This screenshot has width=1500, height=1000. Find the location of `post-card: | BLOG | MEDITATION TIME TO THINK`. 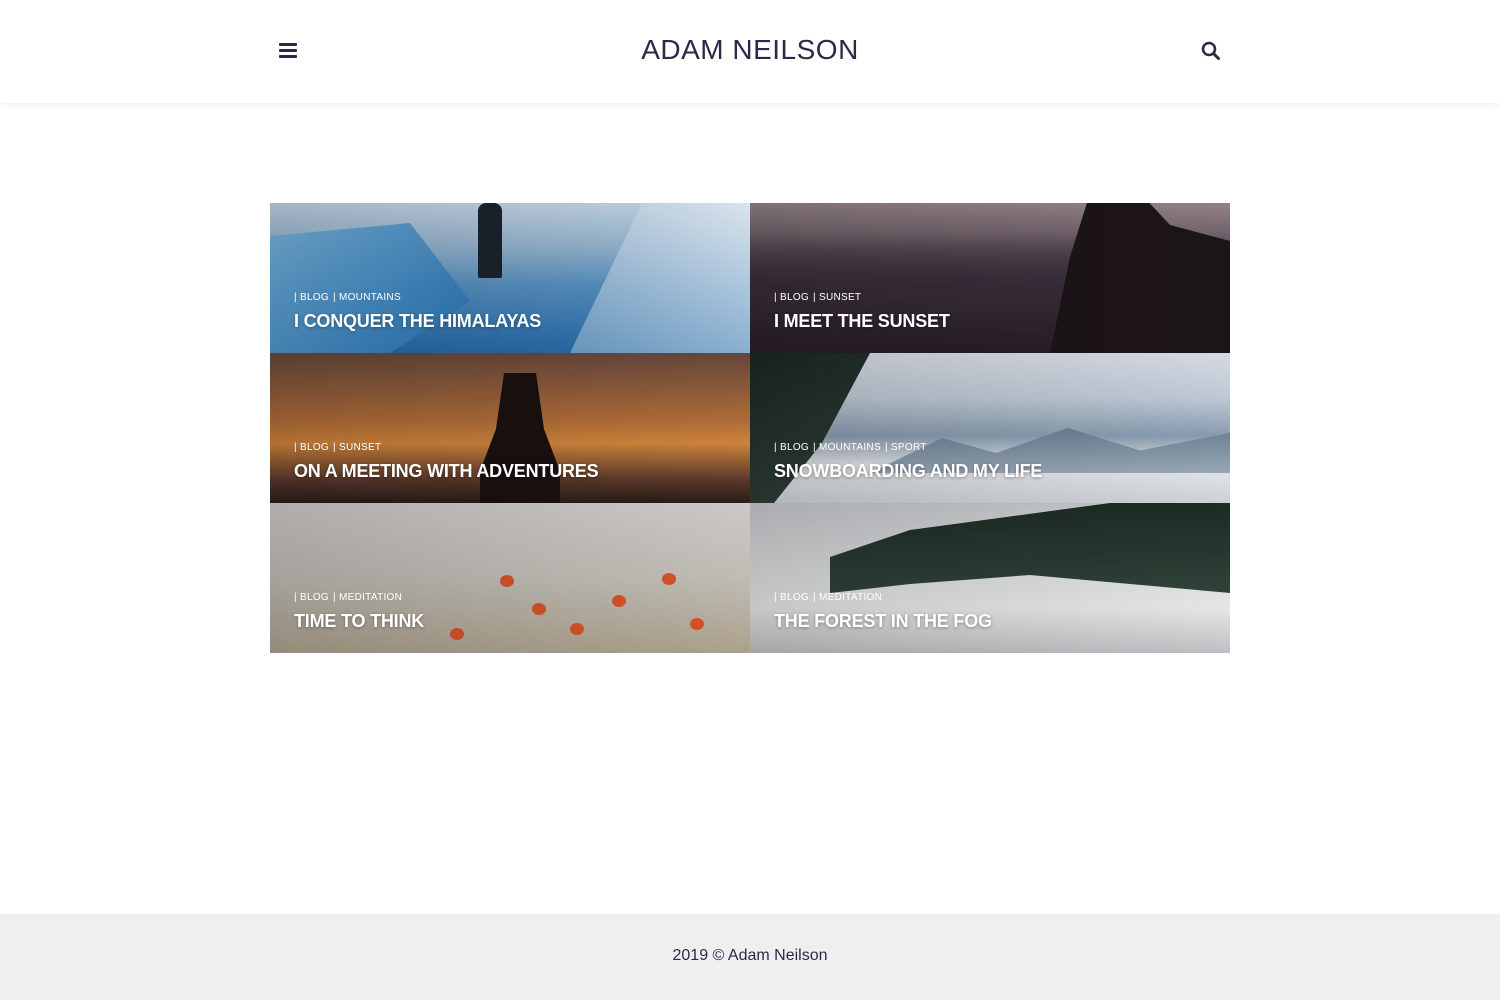

post-card: | BLOG | MEDITATION TIME TO THINK is located at coordinates (510, 578).